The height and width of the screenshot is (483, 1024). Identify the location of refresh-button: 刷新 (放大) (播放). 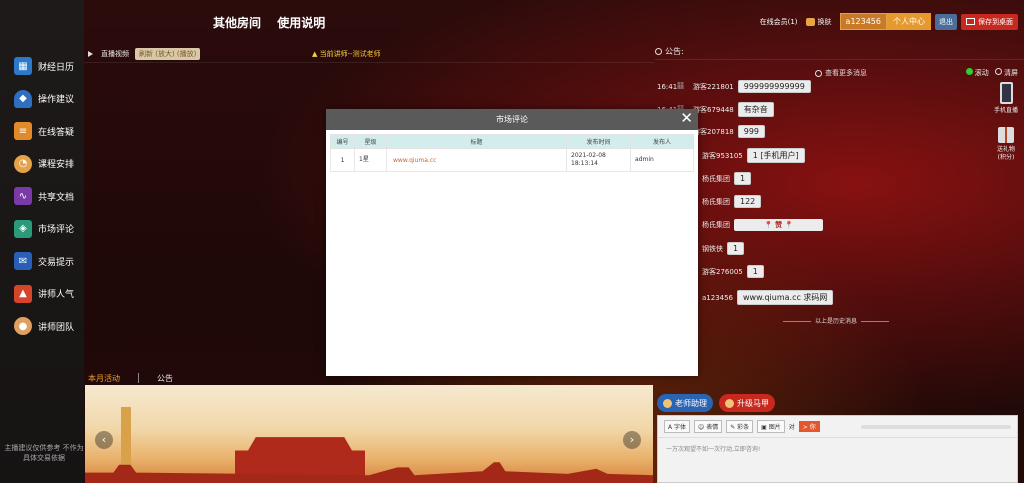
(168, 54).